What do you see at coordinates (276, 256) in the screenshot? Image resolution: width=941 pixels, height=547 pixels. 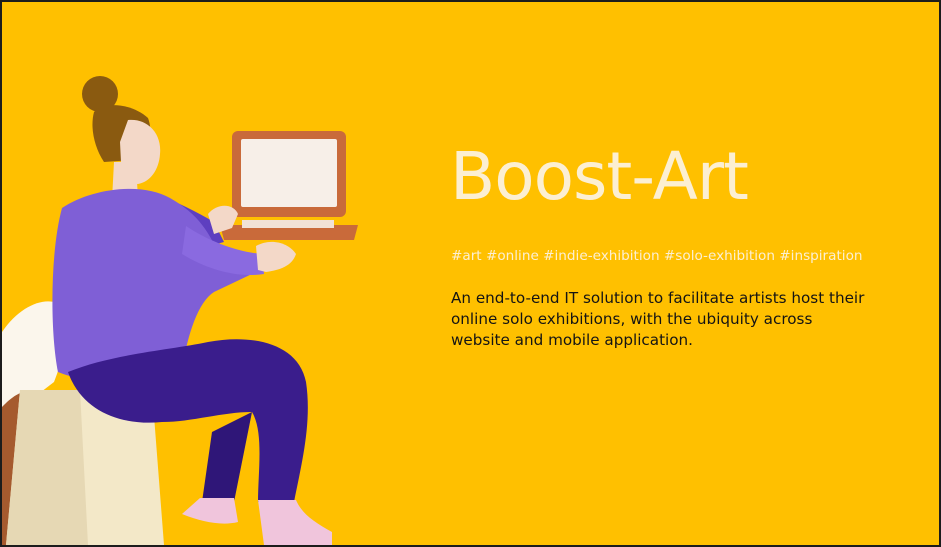 I see `front-hand` at bounding box center [276, 256].